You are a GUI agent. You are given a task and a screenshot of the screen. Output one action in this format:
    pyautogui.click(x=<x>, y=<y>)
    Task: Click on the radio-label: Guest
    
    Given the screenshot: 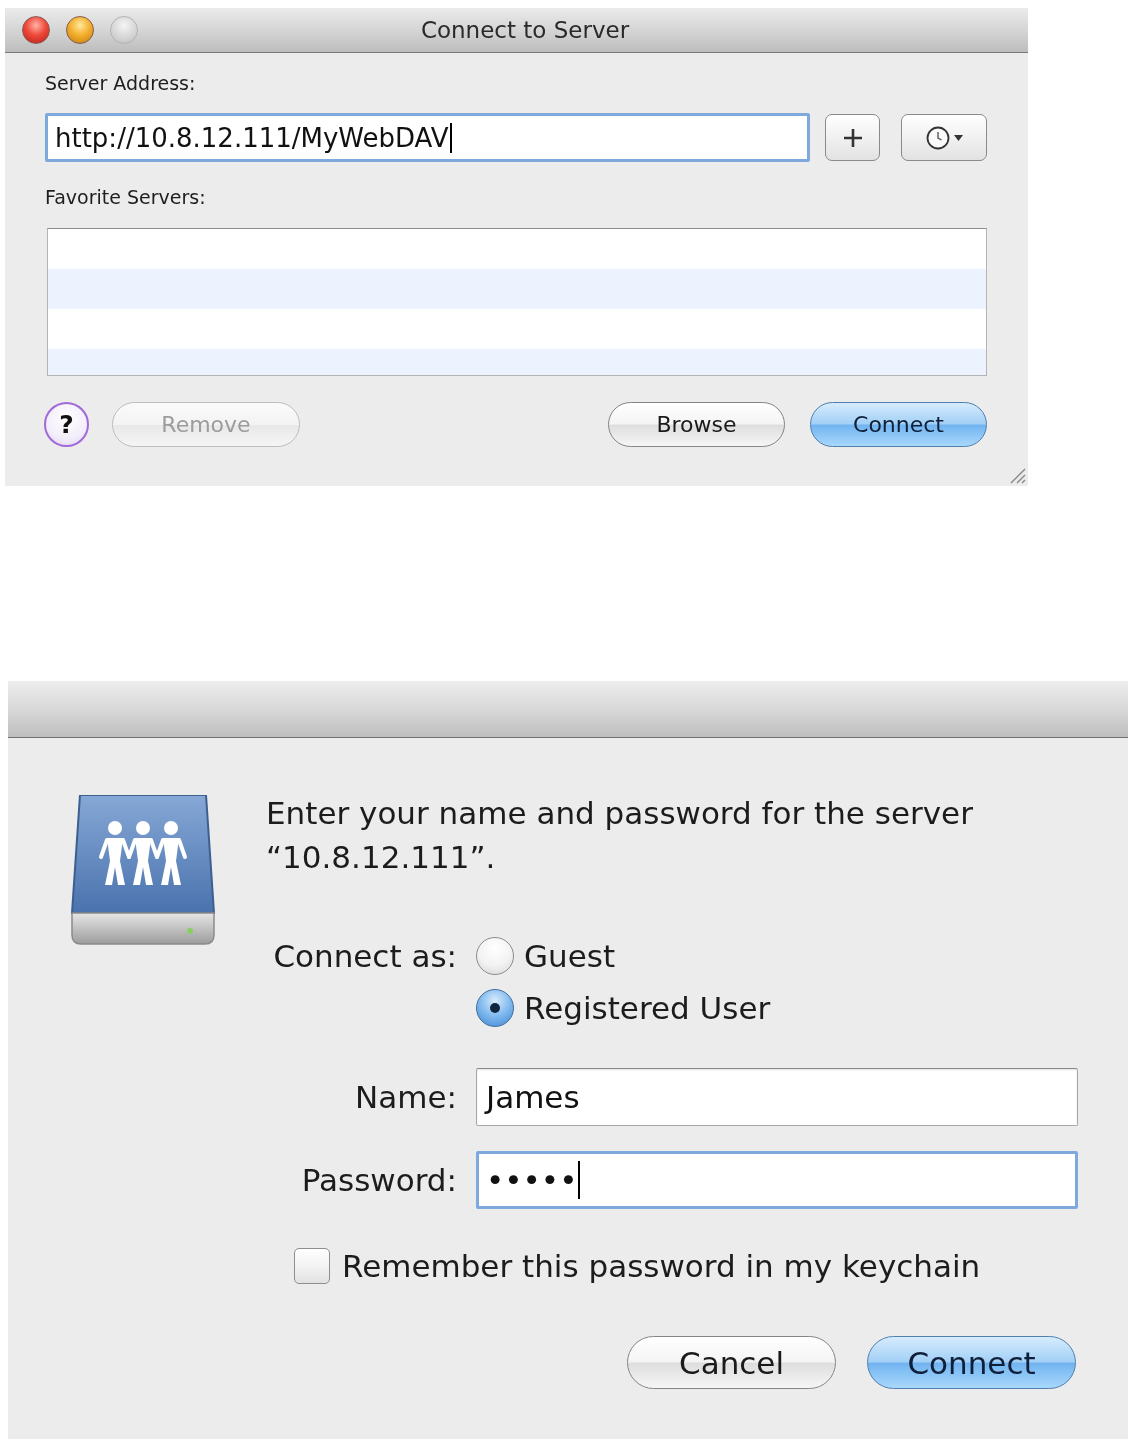 What is the action you would take?
    pyautogui.click(x=570, y=956)
    